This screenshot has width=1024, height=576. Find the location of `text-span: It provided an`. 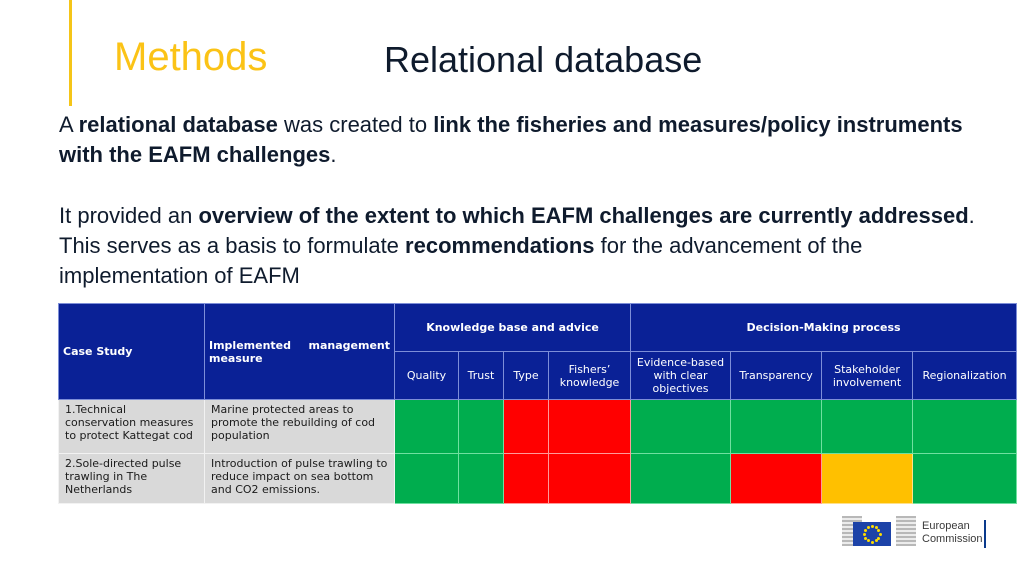

text-span: It provided an is located at coordinates (129, 215).